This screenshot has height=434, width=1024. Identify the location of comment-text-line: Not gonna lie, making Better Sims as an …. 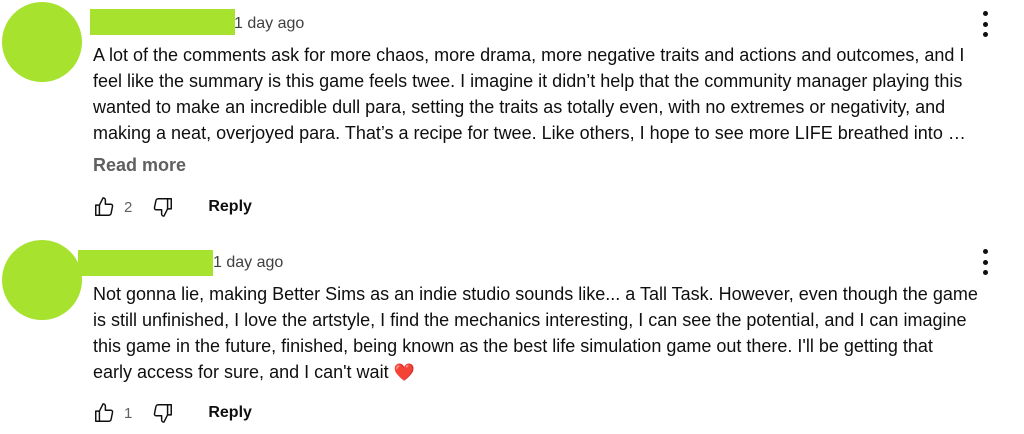
(535, 294).